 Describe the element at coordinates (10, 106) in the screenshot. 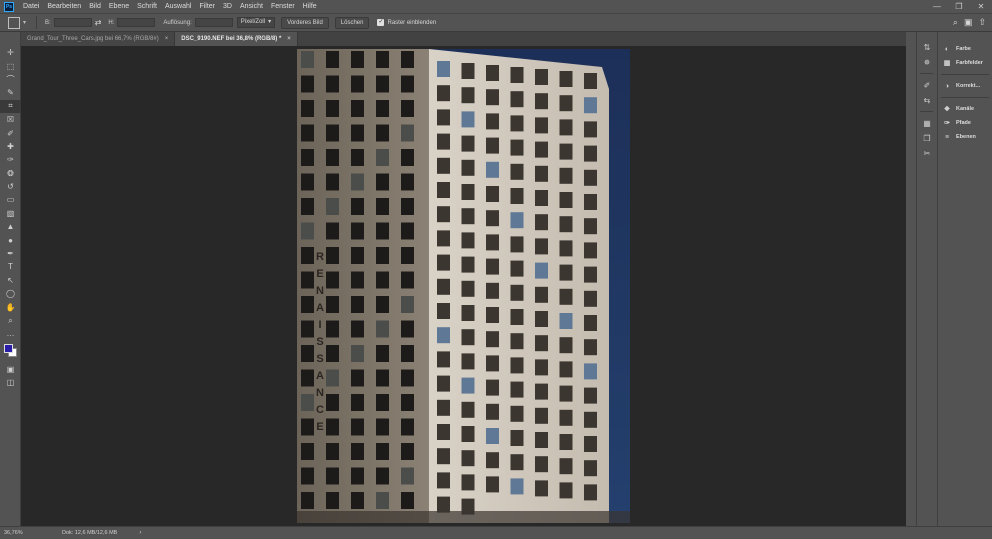

I see `crop-icon: ⌗` at that location.